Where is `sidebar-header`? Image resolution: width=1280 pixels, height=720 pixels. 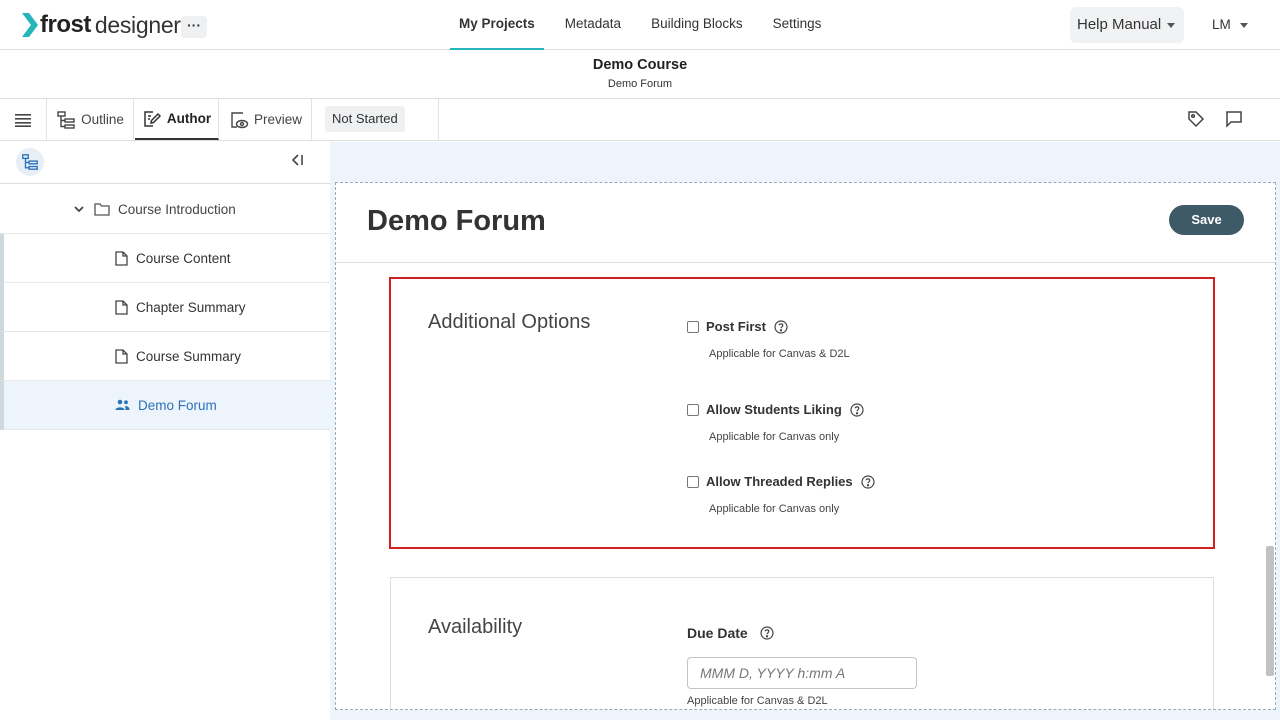
sidebar-header is located at coordinates (165, 163).